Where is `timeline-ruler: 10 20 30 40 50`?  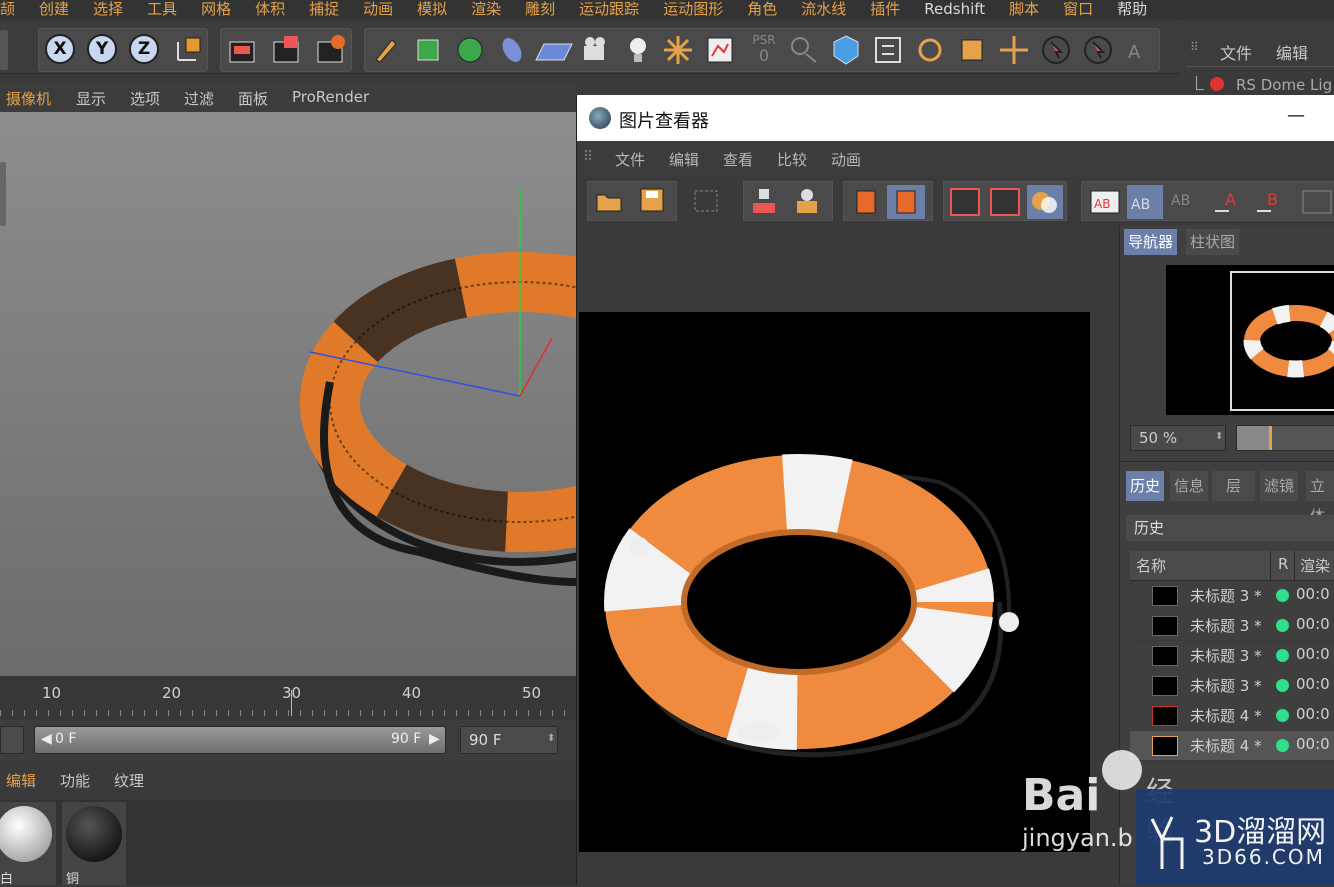
timeline-ruler: 10 20 30 40 50 is located at coordinates (288, 698).